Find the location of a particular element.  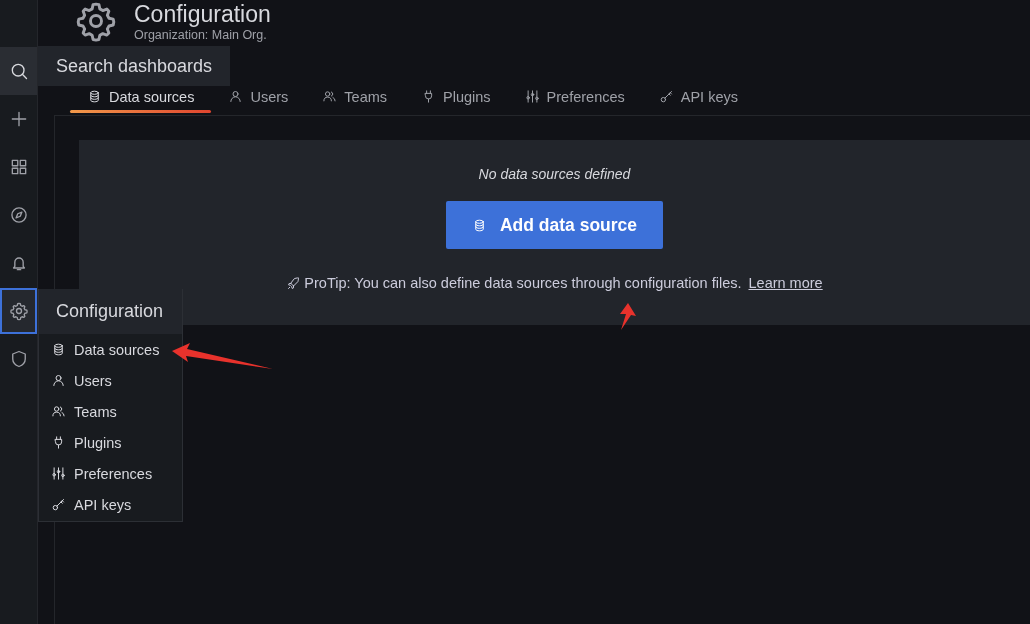

page-subtitle: Organization: Main Org. is located at coordinates (201, 35).